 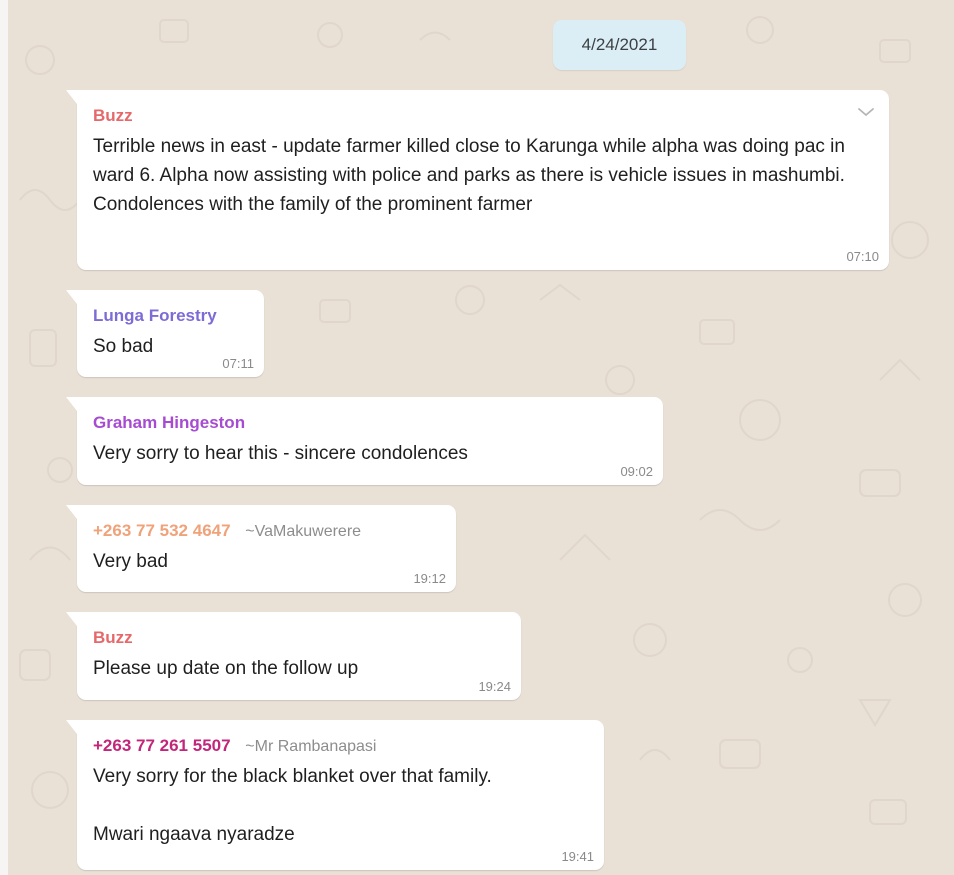 I want to click on chevron-down-icon, so click(x=866, y=112).